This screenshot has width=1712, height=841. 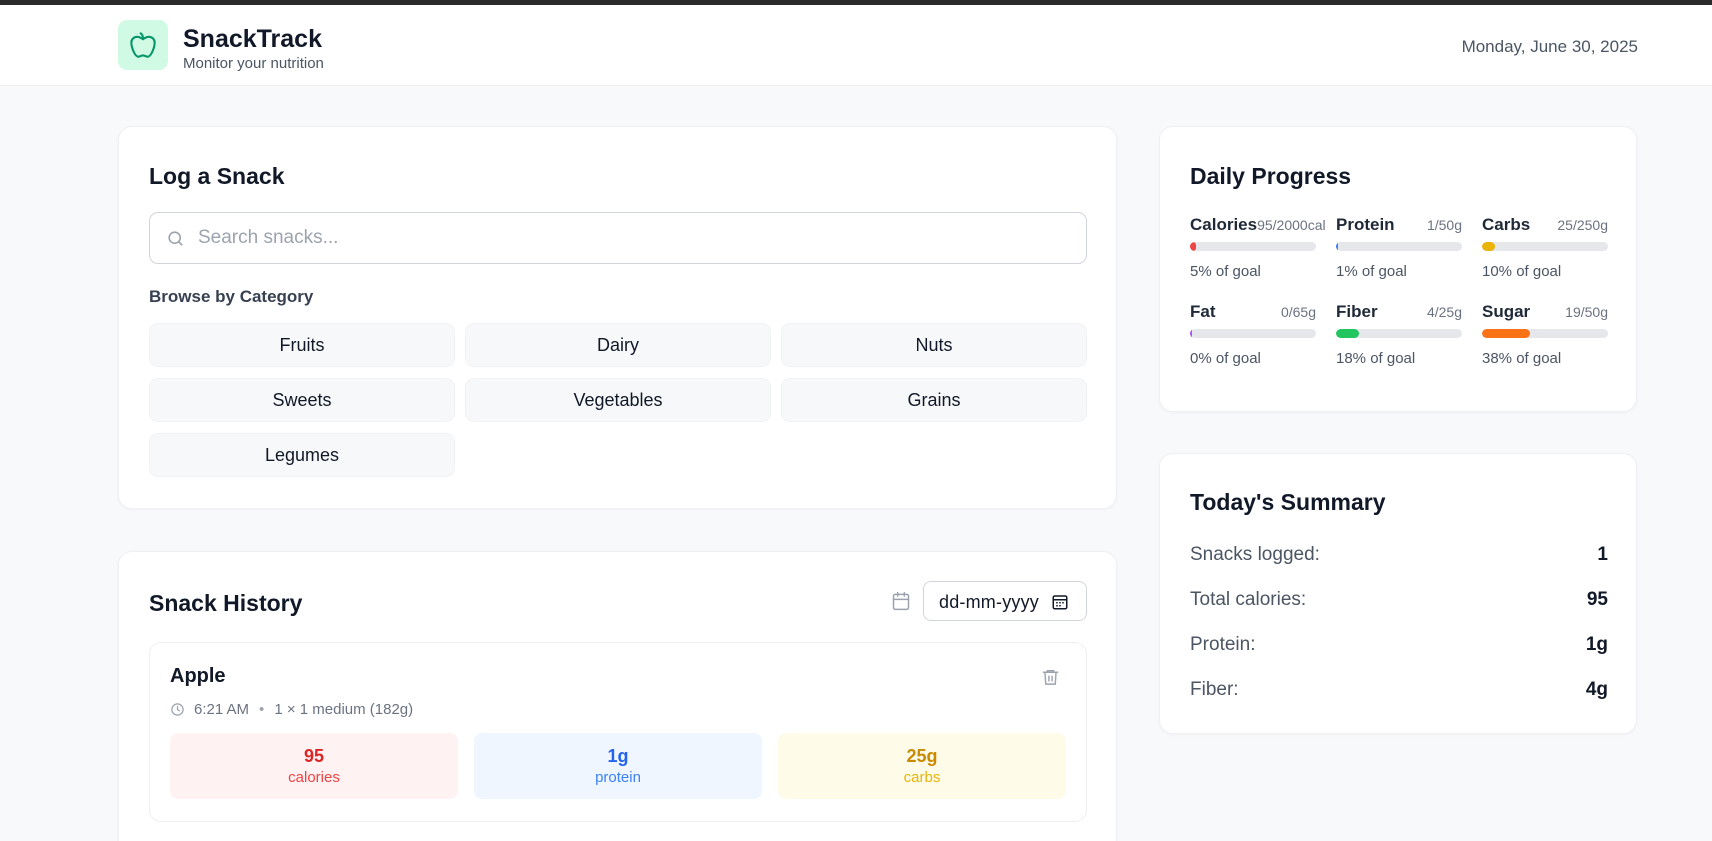 What do you see at coordinates (1444, 225) in the screenshot?
I see `progress-value: 1/50g` at bounding box center [1444, 225].